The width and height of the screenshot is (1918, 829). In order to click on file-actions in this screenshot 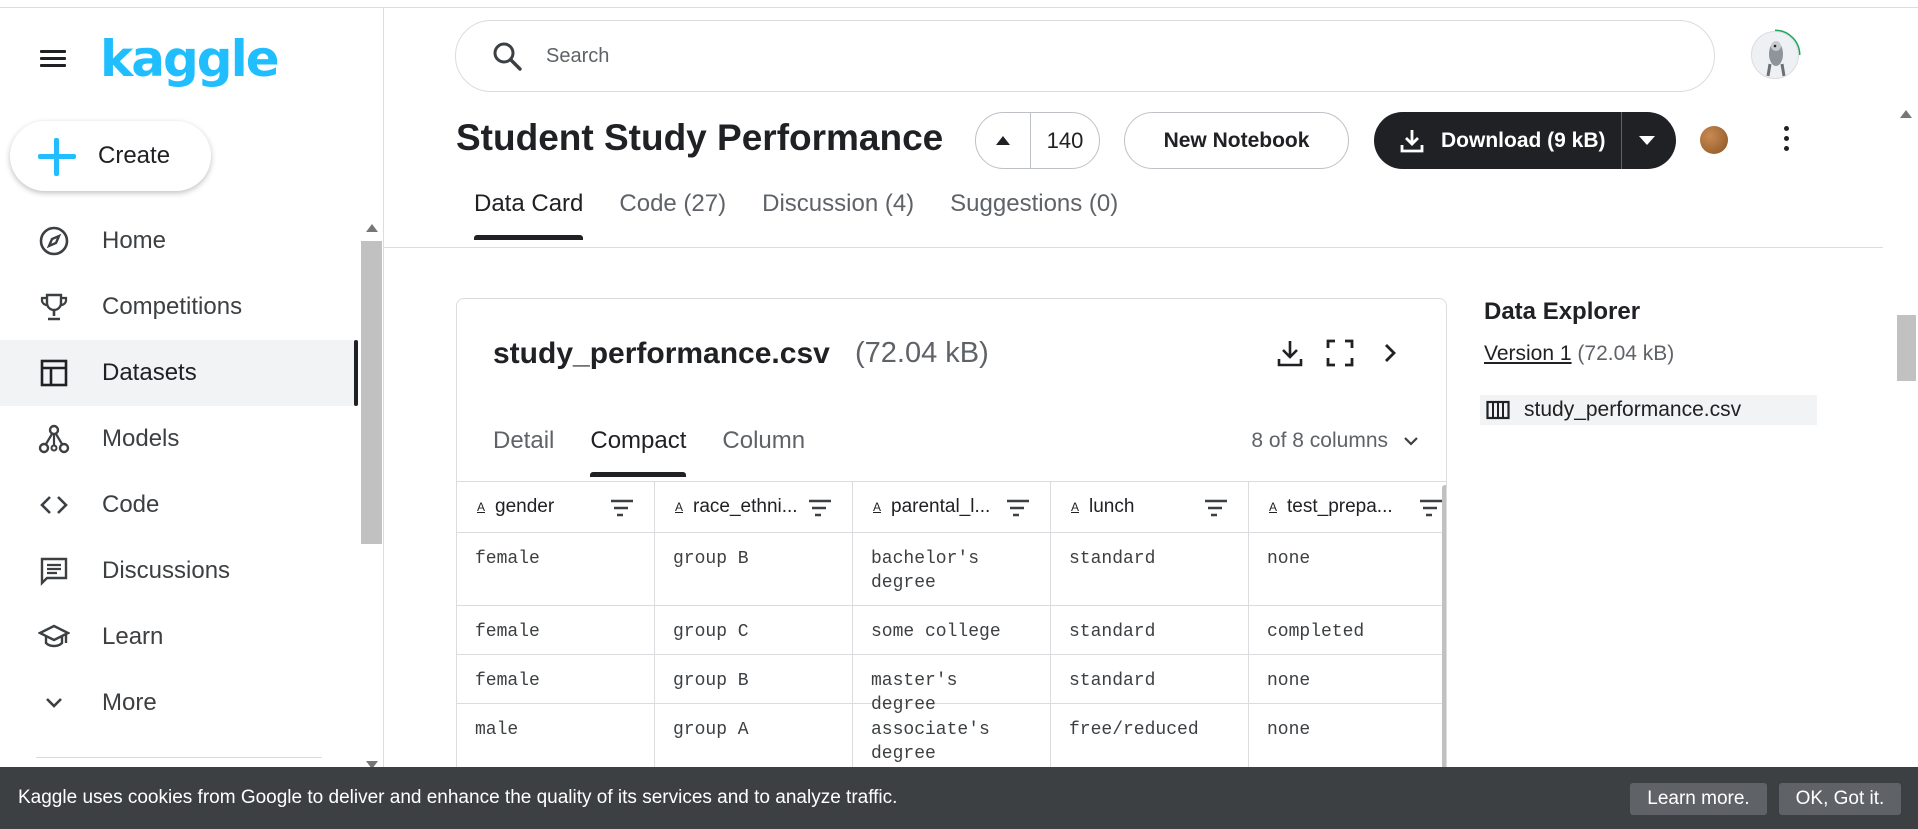, I will do `click(1340, 353)`.